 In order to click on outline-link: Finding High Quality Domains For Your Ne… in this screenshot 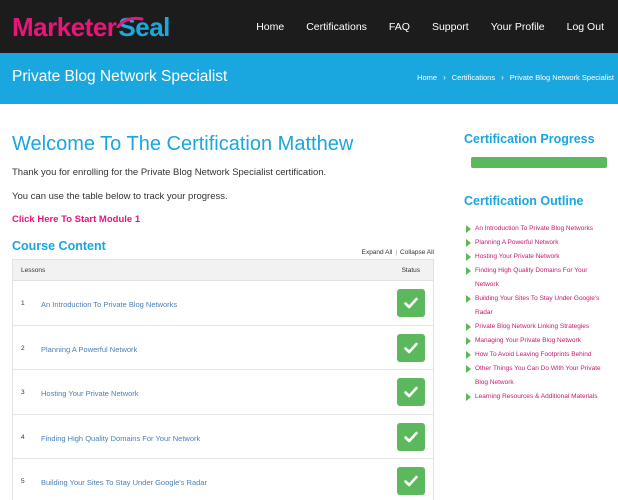, I will do `click(531, 277)`.